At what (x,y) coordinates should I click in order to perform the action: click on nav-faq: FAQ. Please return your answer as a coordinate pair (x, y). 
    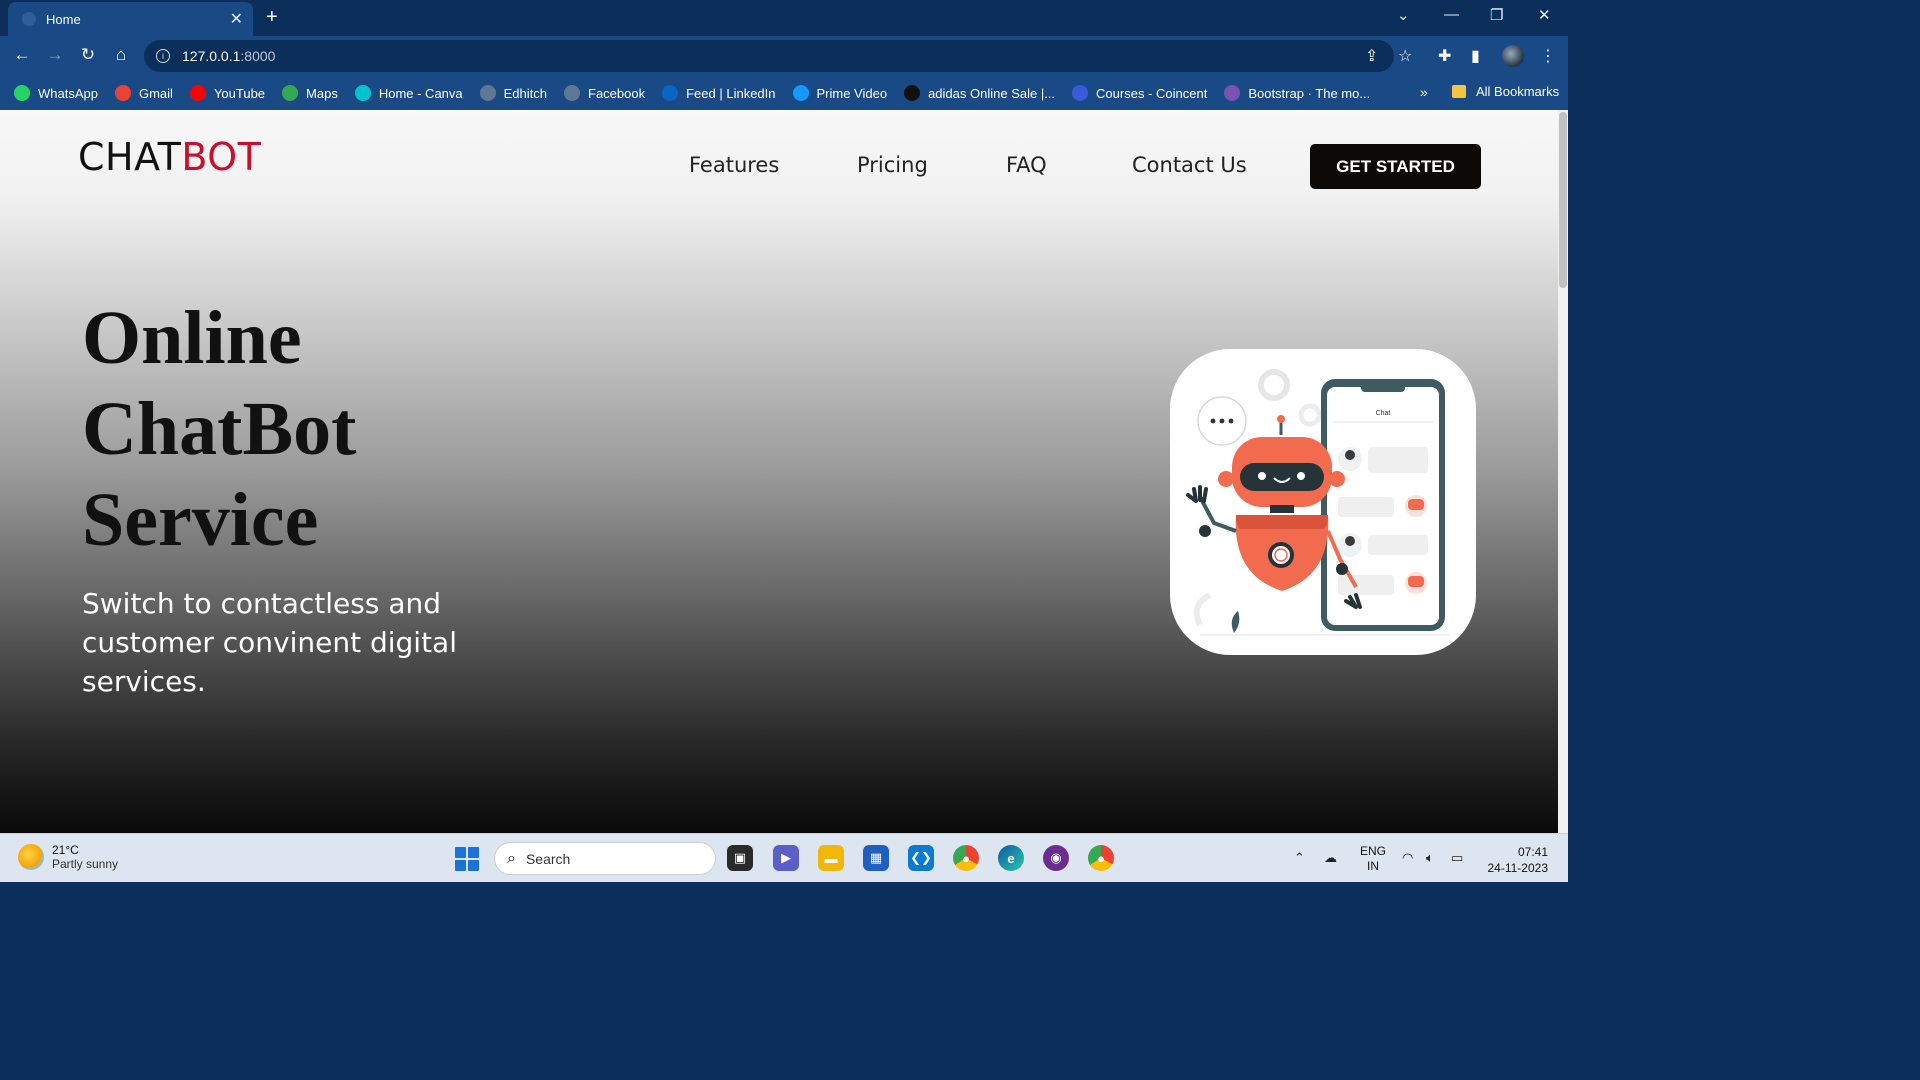
    Looking at the image, I should click on (1026, 165).